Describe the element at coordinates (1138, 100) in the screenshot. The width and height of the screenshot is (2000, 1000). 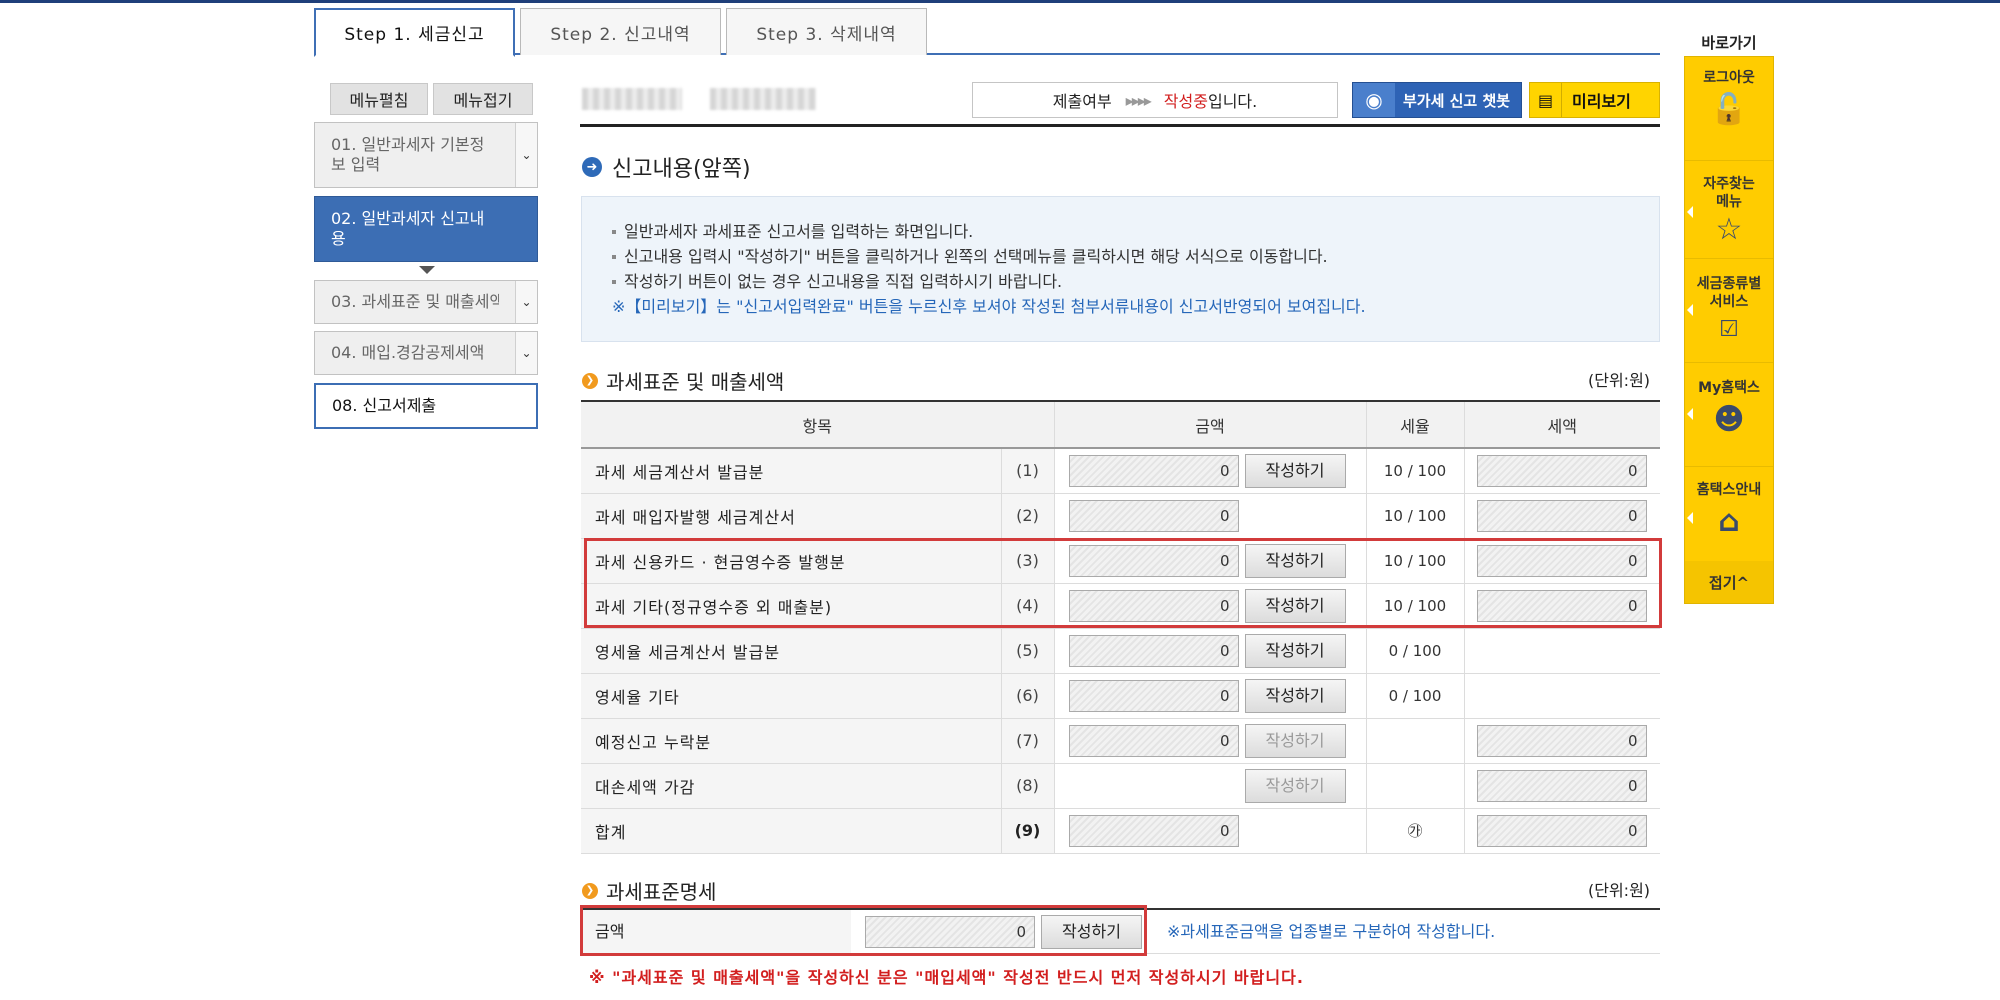
I see `status-arrows: ▸▸▸▸` at that location.